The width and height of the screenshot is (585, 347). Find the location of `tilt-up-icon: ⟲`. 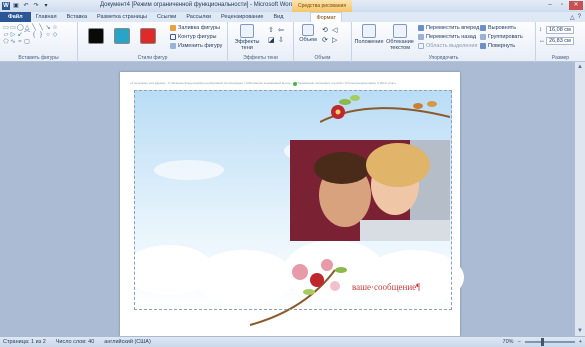

tilt-up-icon: ⟲ is located at coordinates (325, 30).